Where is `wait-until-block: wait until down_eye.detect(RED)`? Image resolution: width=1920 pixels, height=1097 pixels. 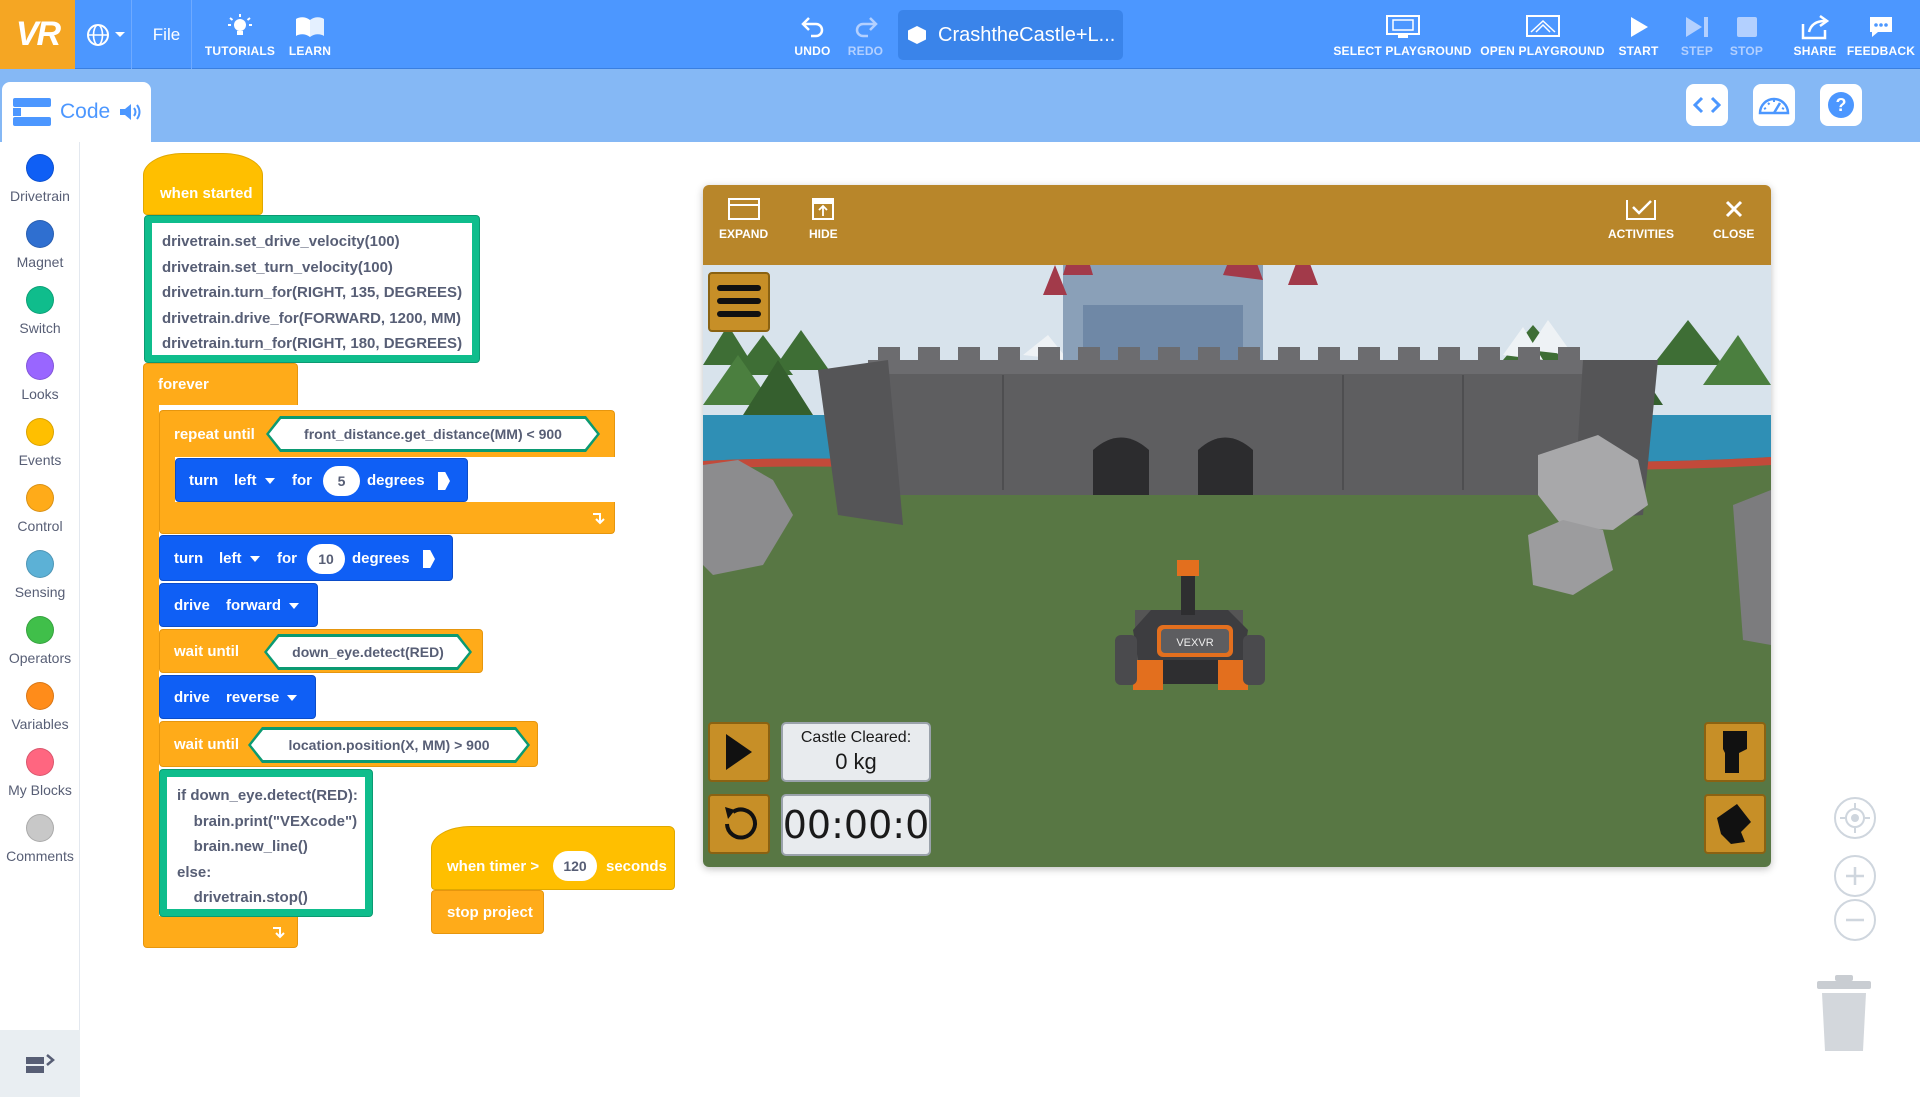
wait-until-block: wait until down_eye.detect(RED) is located at coordinates (321, 651).